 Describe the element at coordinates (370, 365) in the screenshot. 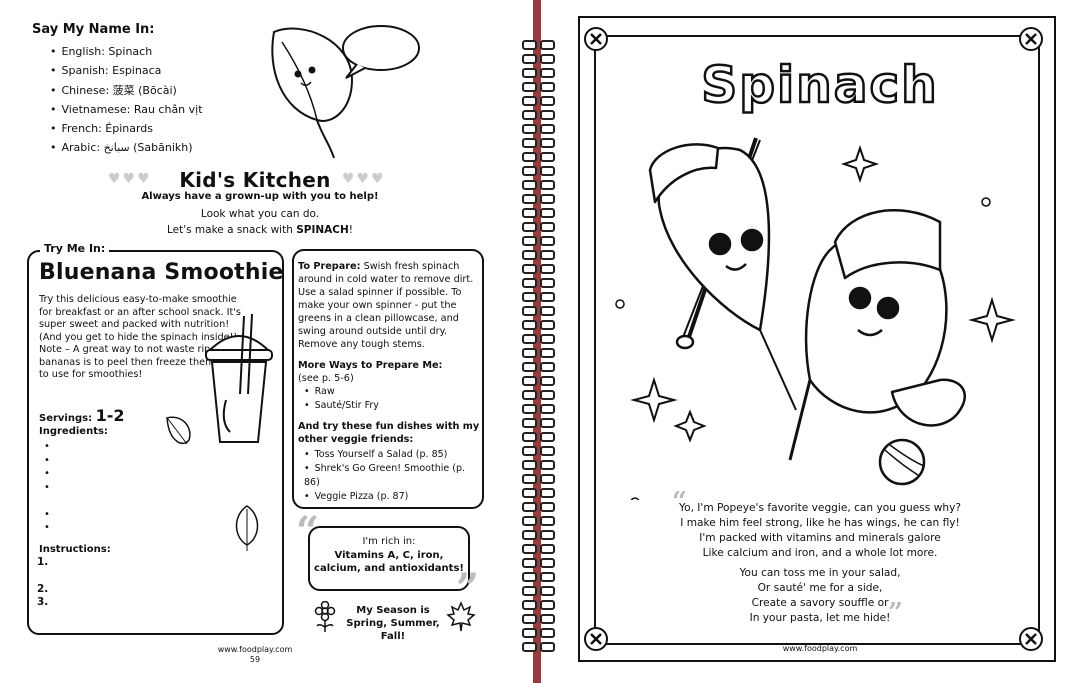

I see `more-ways-heading: More Ways to Prepare Me:` at that location.